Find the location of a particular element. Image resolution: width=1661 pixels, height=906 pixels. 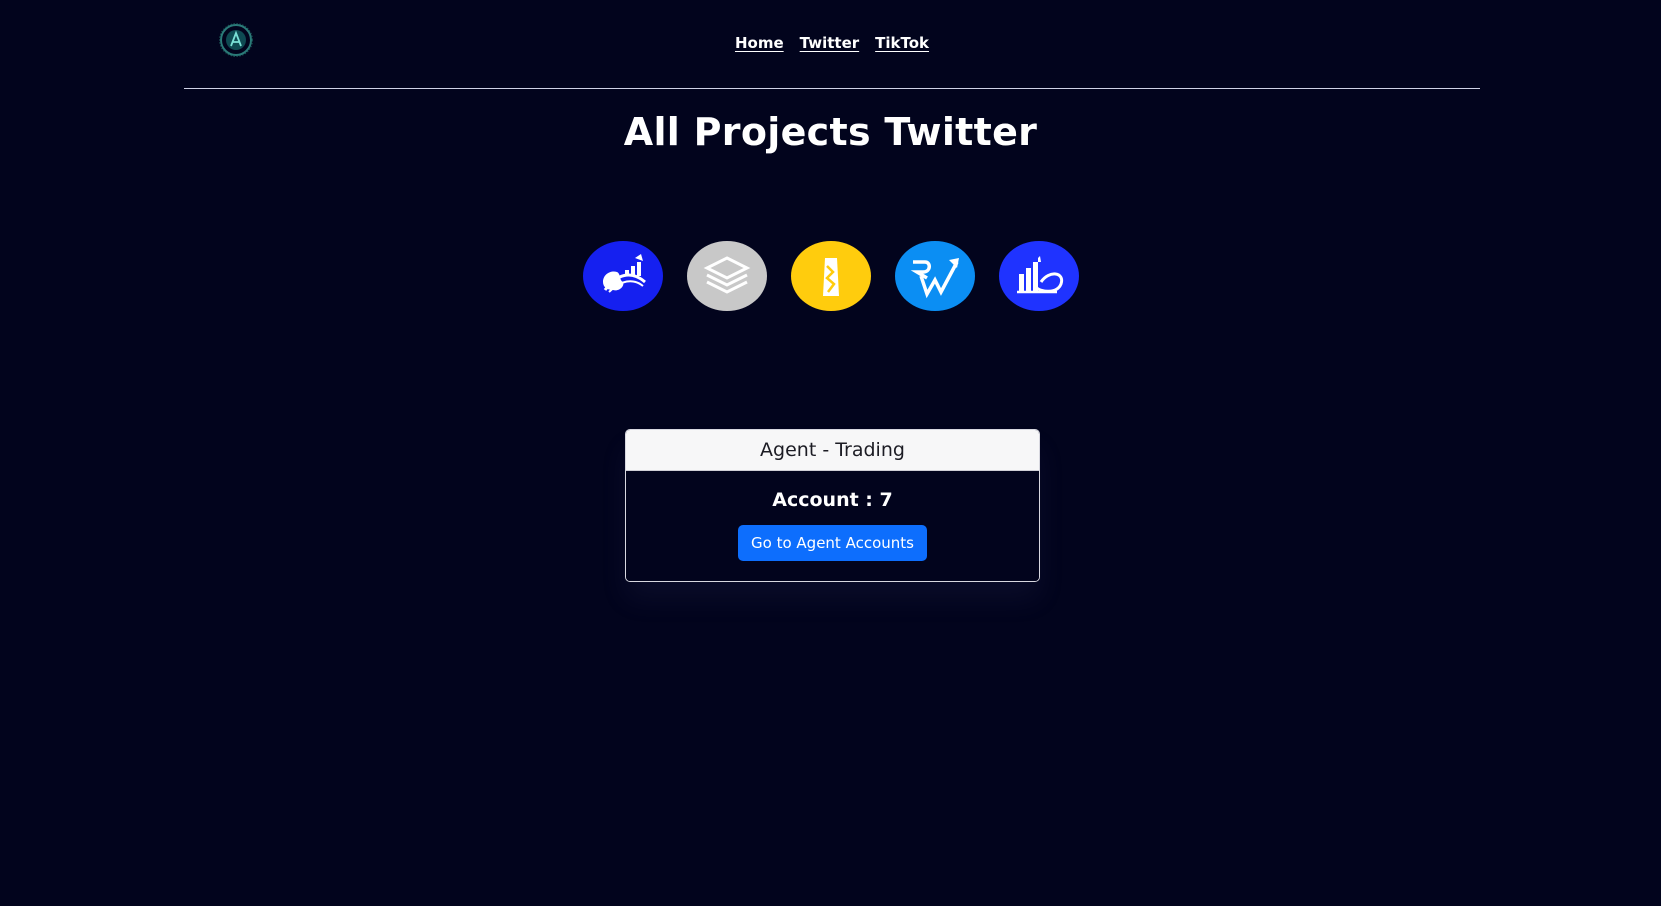

main-nav: Home Twitter TikTok is located at coordinates (832, 43).